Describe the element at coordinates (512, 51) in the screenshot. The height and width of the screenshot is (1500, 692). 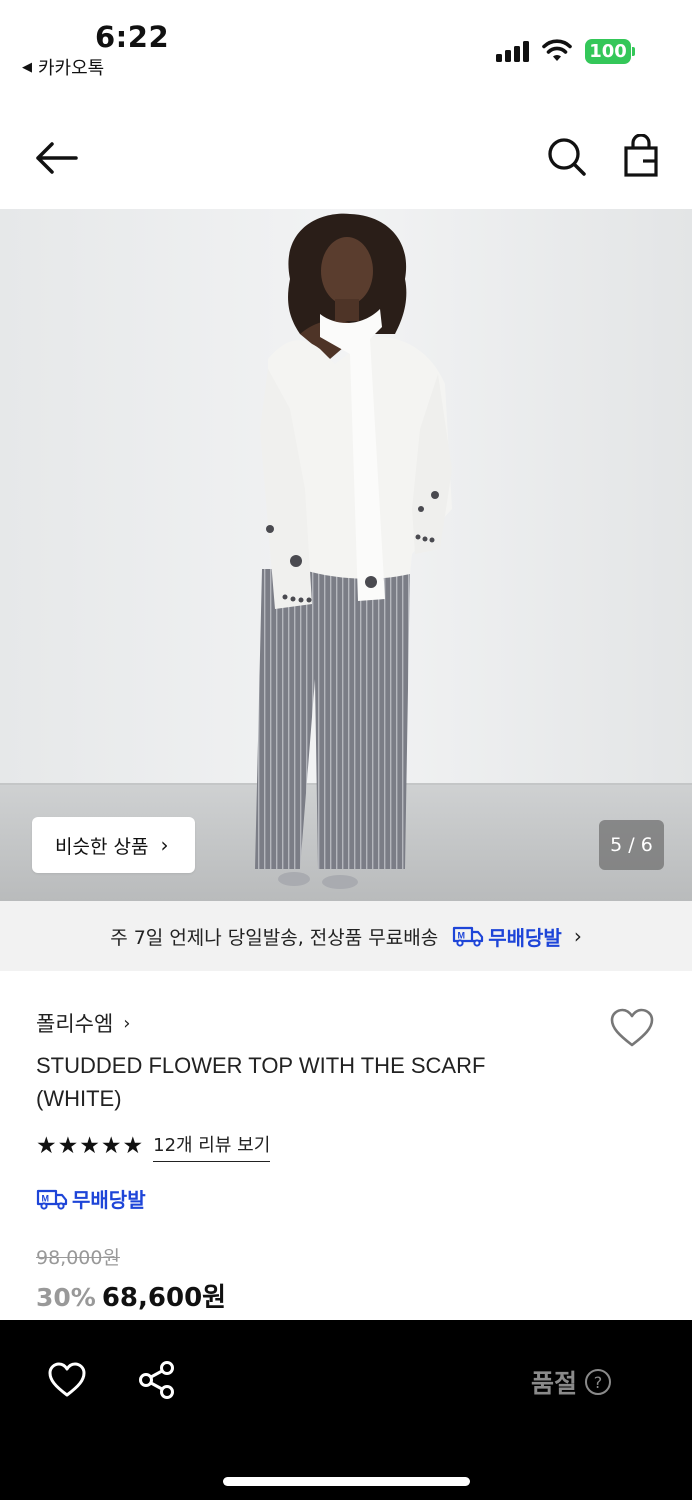
I see `cellular-signal-icon` at that location.